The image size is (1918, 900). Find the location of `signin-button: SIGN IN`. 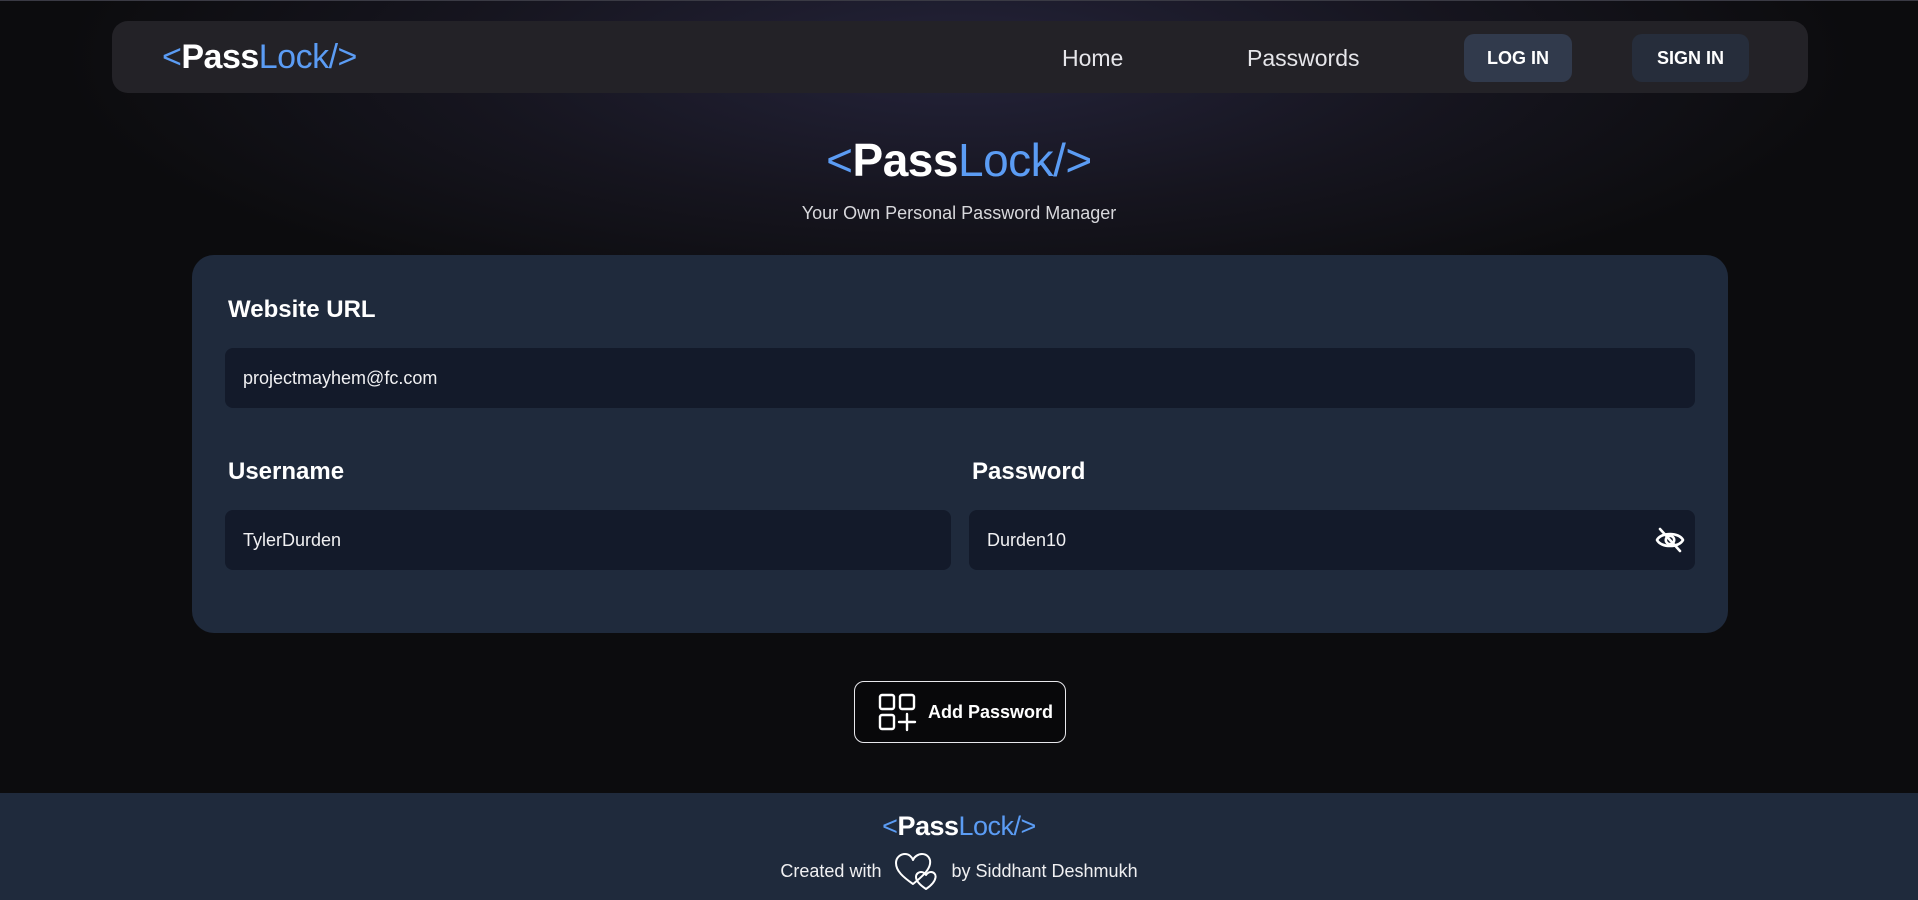

signin-button: SIGN IN is located at coordinates (1690, 58).